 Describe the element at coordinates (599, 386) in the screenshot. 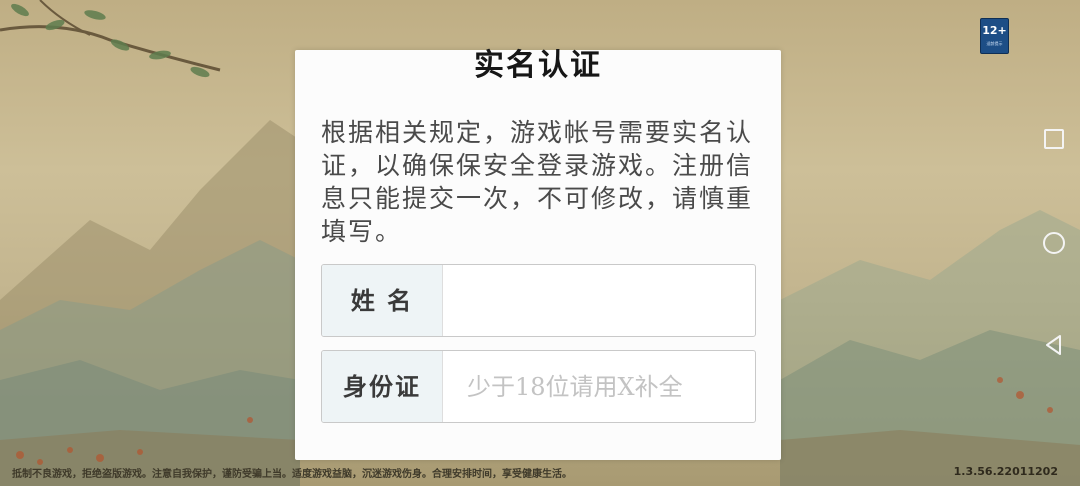

I see `id-card-input` at that location.